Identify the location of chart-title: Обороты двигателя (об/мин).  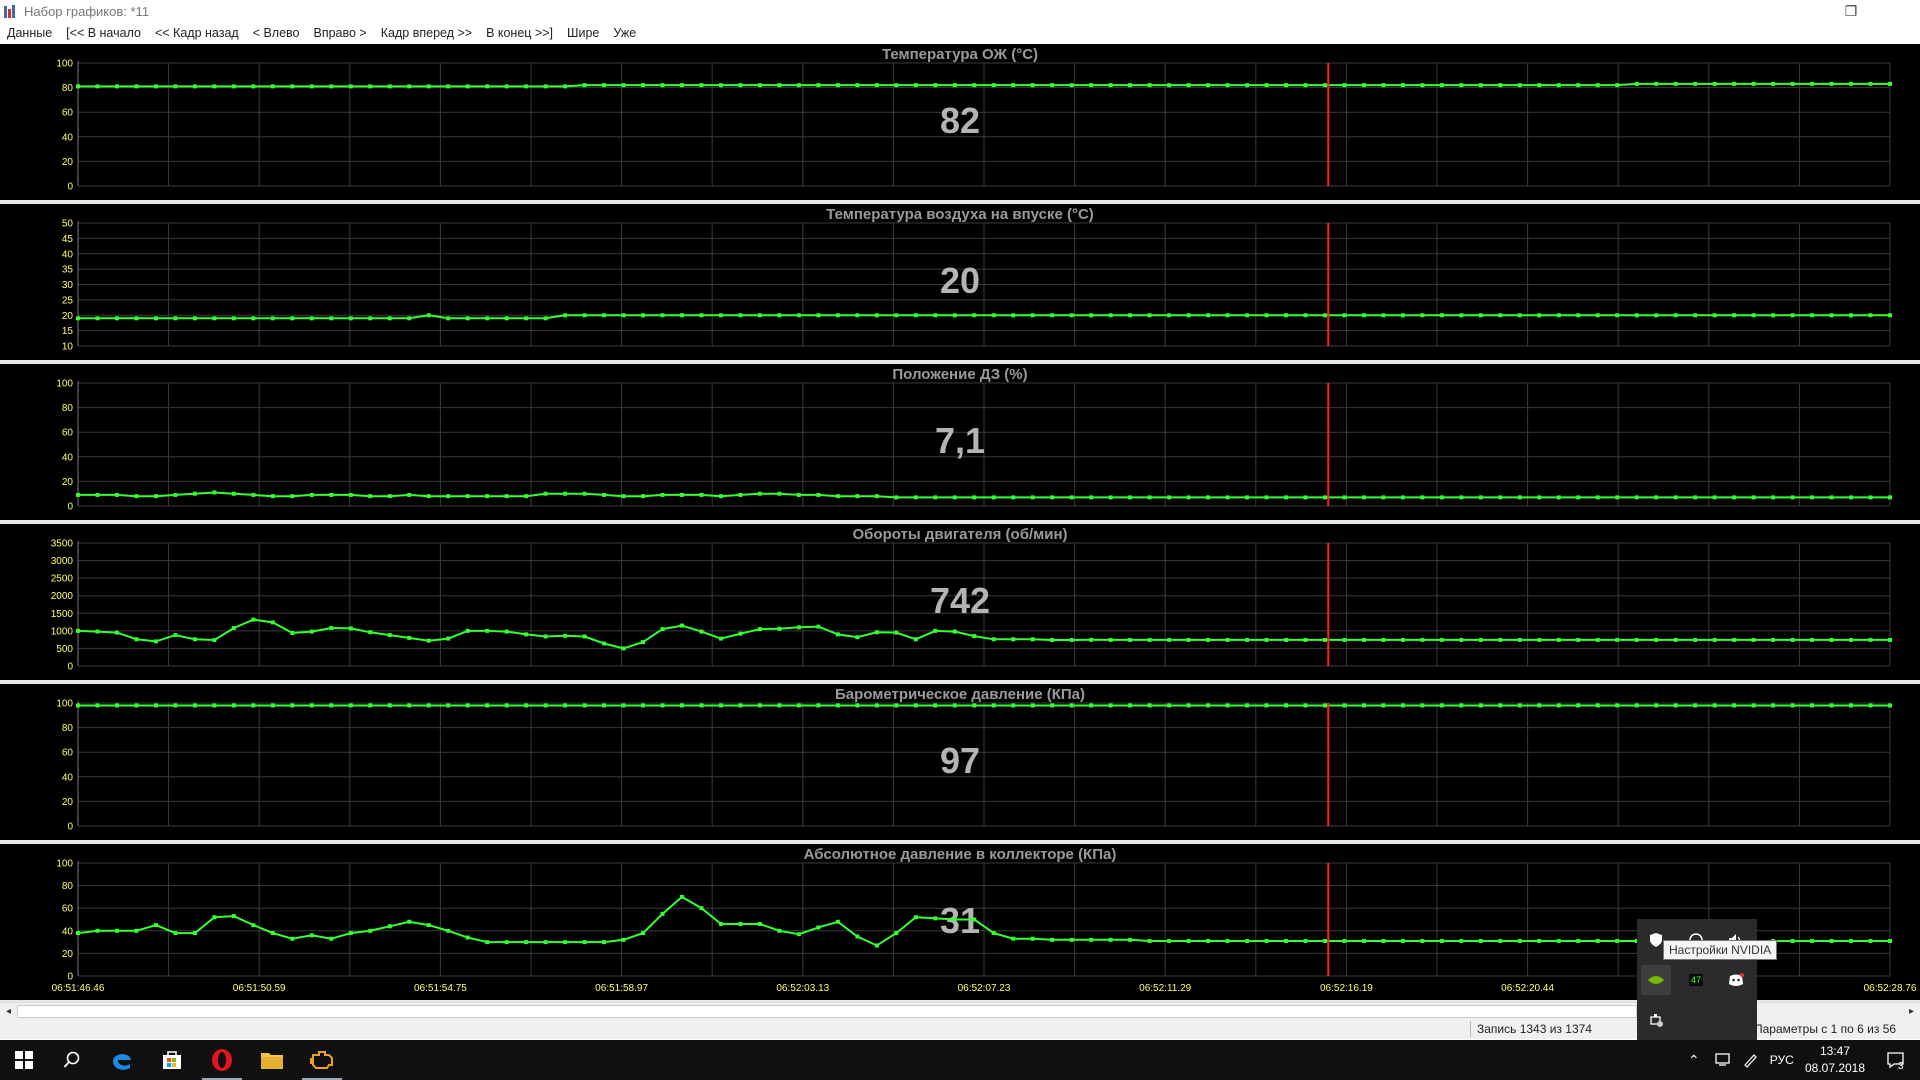
(959, 534).